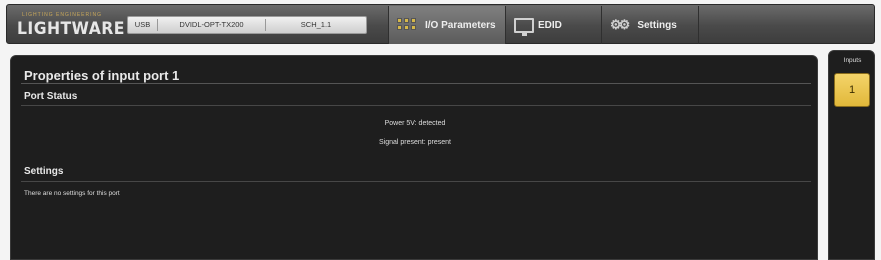 Image resolution: width=881 pixels, height=260 pixels. Describe the element at coordinates (620, 24) in the screenshot. I see `gears-icon: ⚙⚙` at that location.